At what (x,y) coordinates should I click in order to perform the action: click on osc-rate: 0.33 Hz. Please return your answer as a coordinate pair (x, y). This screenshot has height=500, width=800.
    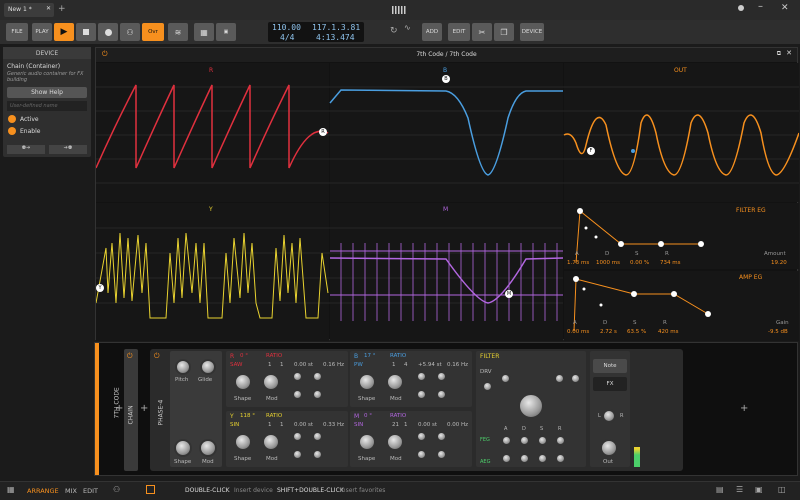
    Looking at the image, I should click on (333, 425).